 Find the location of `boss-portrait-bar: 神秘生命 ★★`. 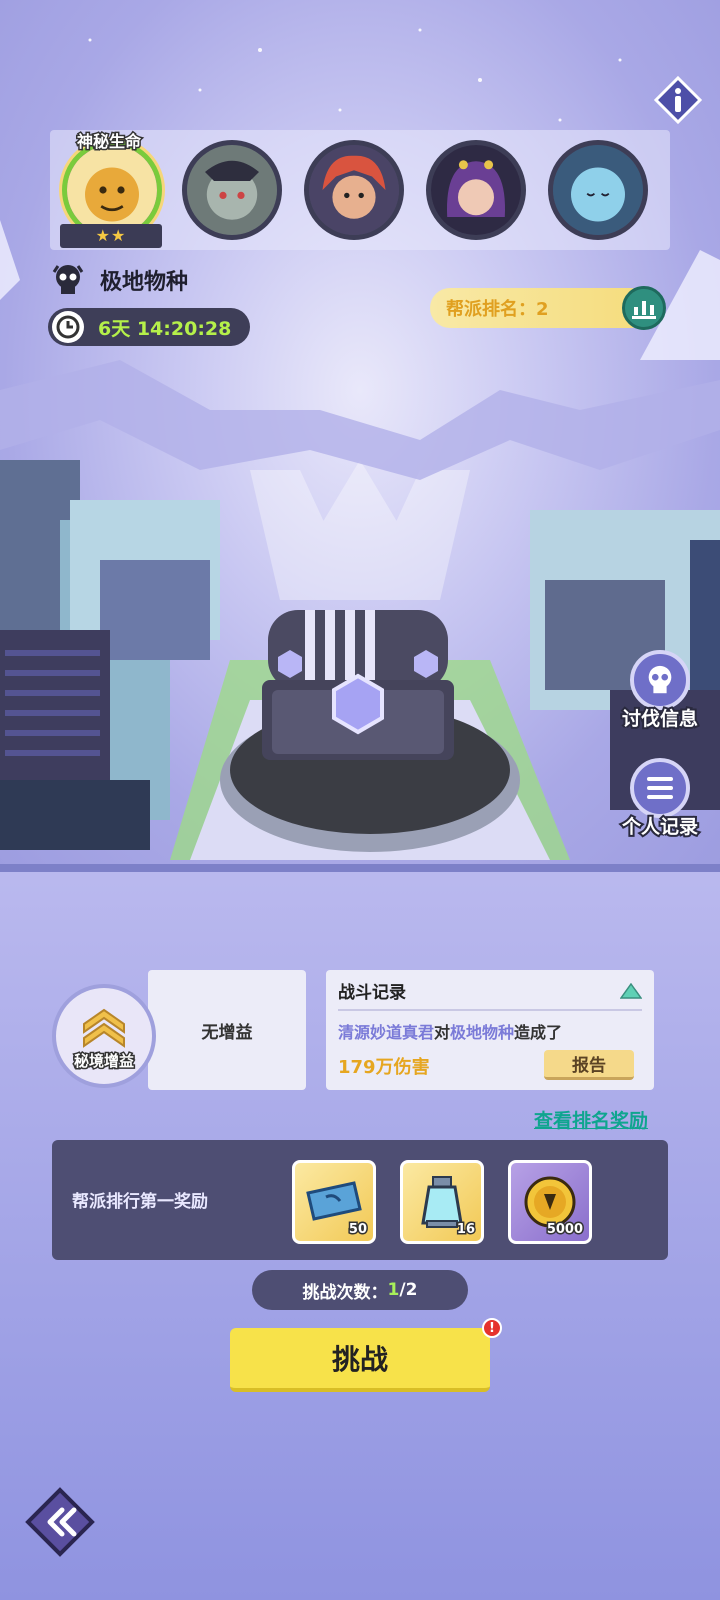

boss-portrait-bar: 神秘生命 ★★ is located at coordinates (360, 190).